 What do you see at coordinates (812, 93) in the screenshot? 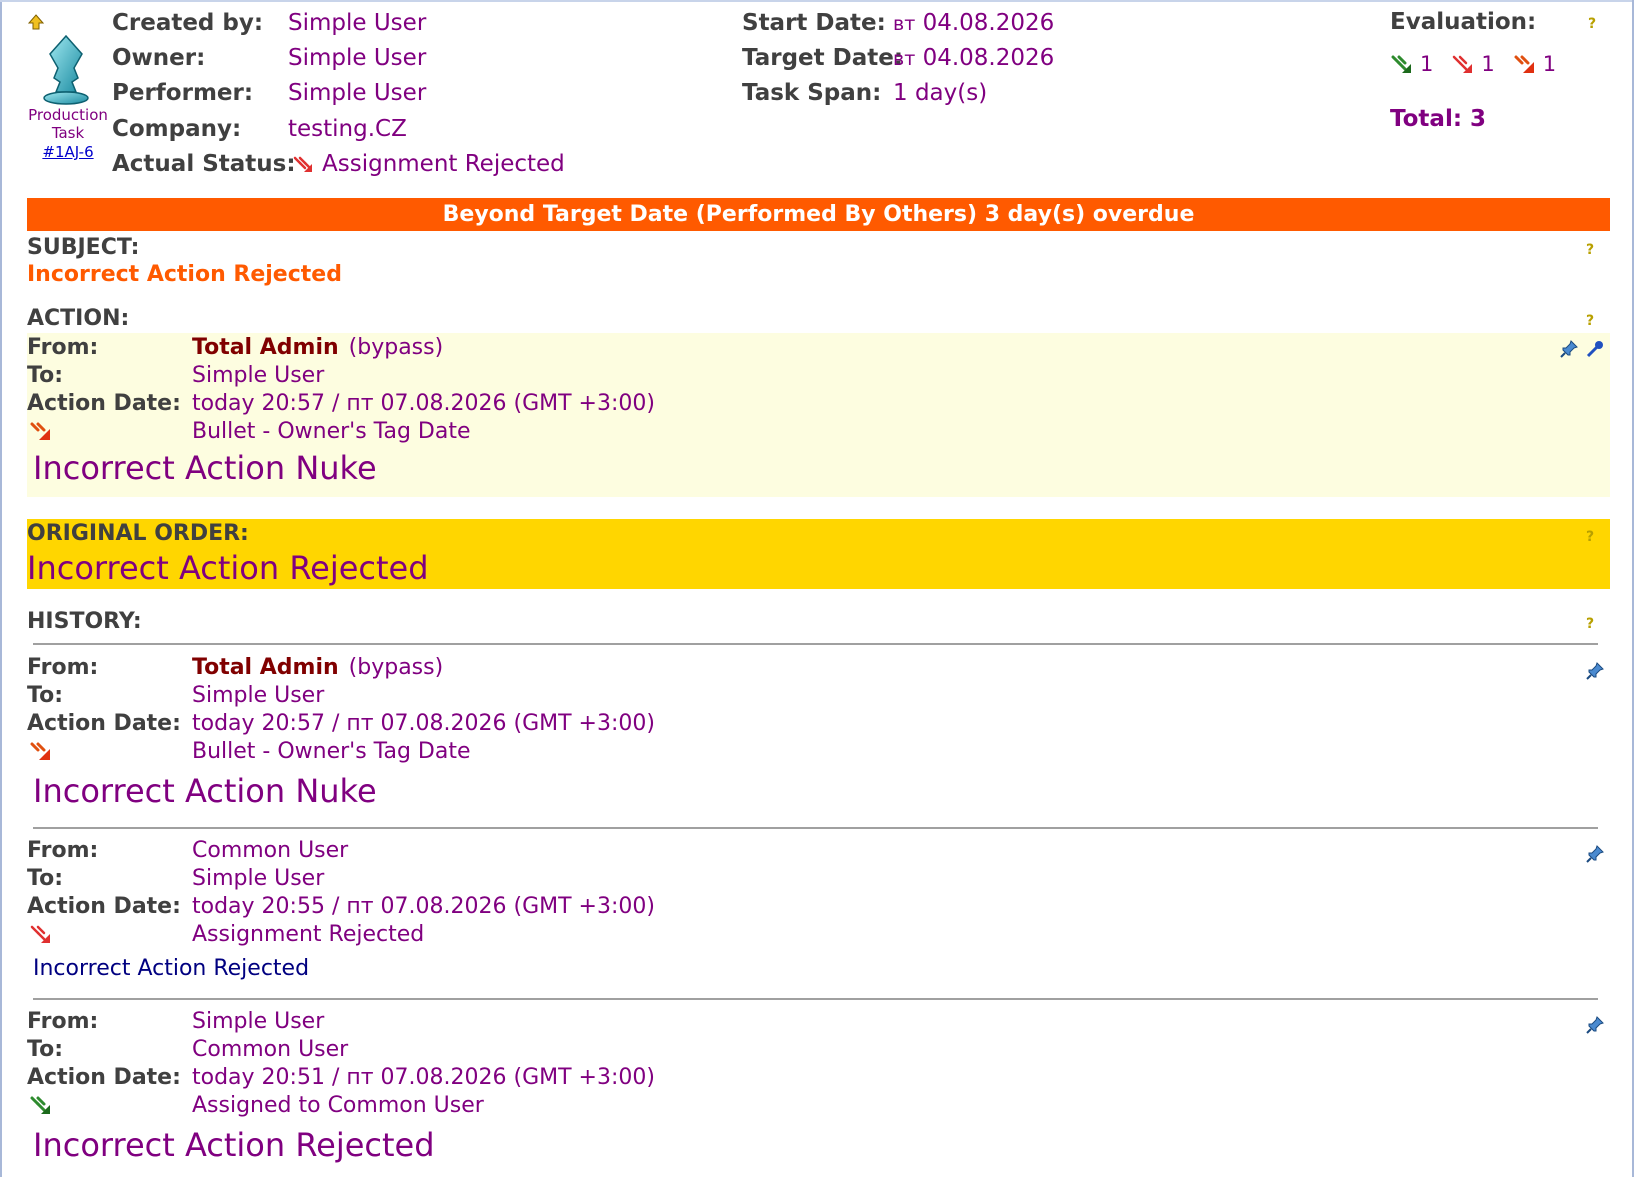
I see `task-span-label: Task Span:` at bounding box center [812, 93].